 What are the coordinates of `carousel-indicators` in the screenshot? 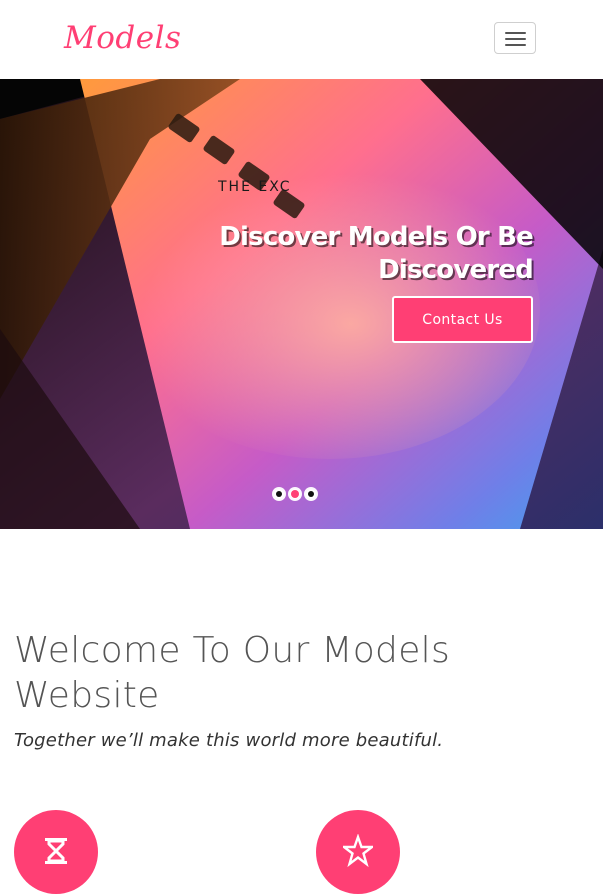 It's located at (295, 494).